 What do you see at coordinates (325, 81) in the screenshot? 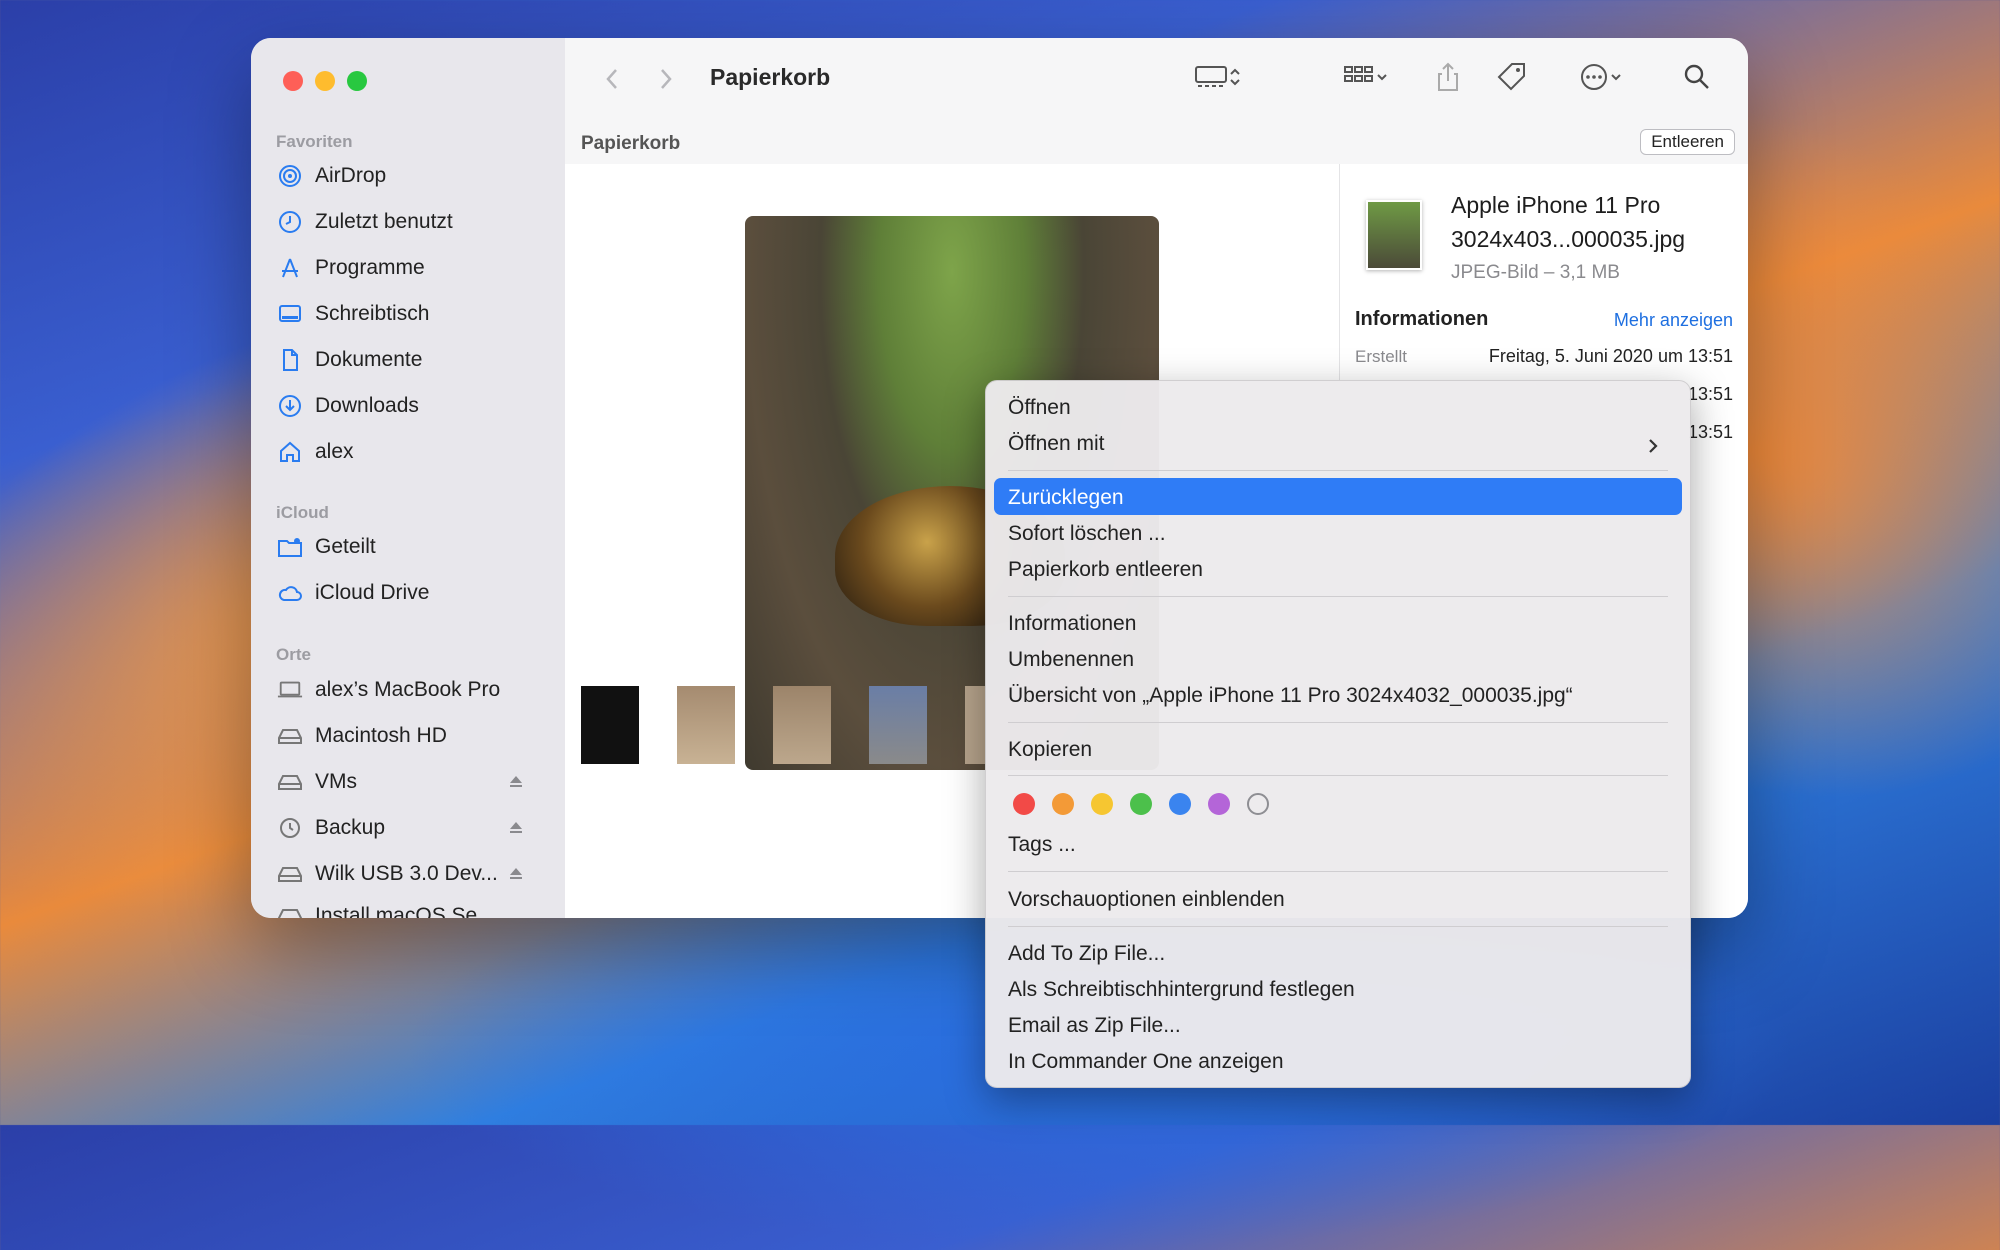
I see `minimize-button` at bounding box center [325, 81].